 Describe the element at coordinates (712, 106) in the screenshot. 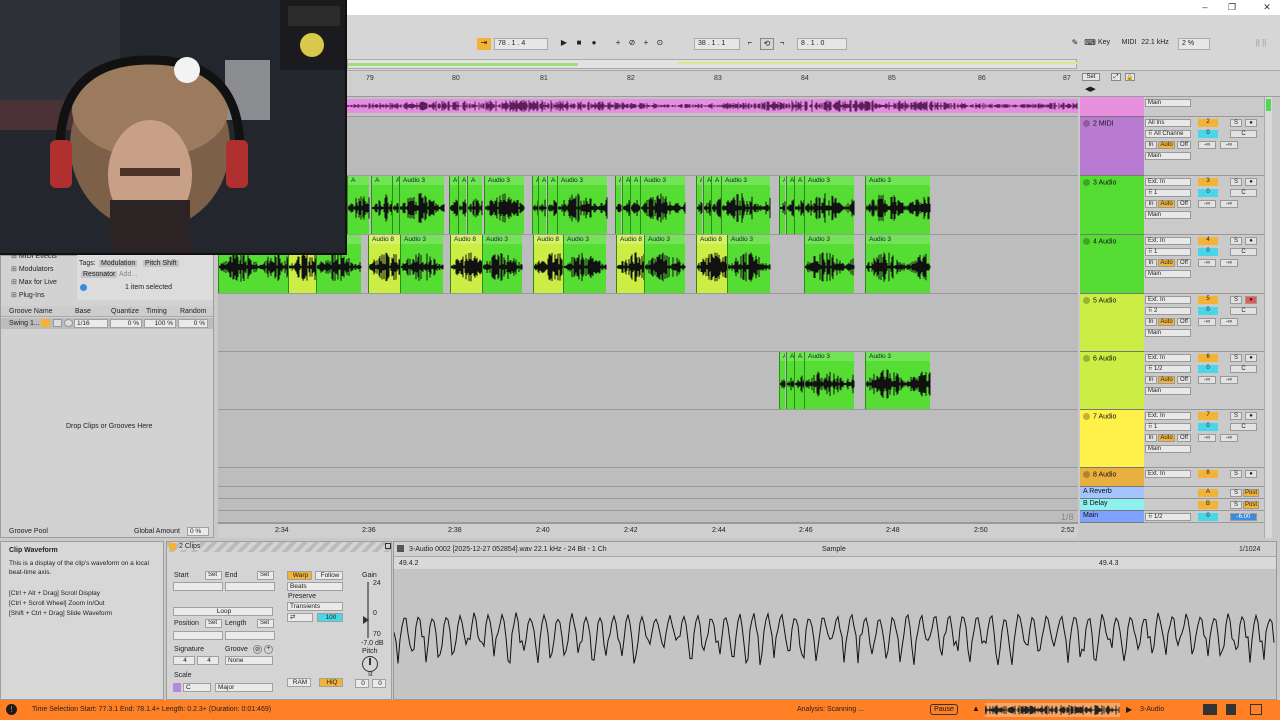

I see `midi-clip` at that location.